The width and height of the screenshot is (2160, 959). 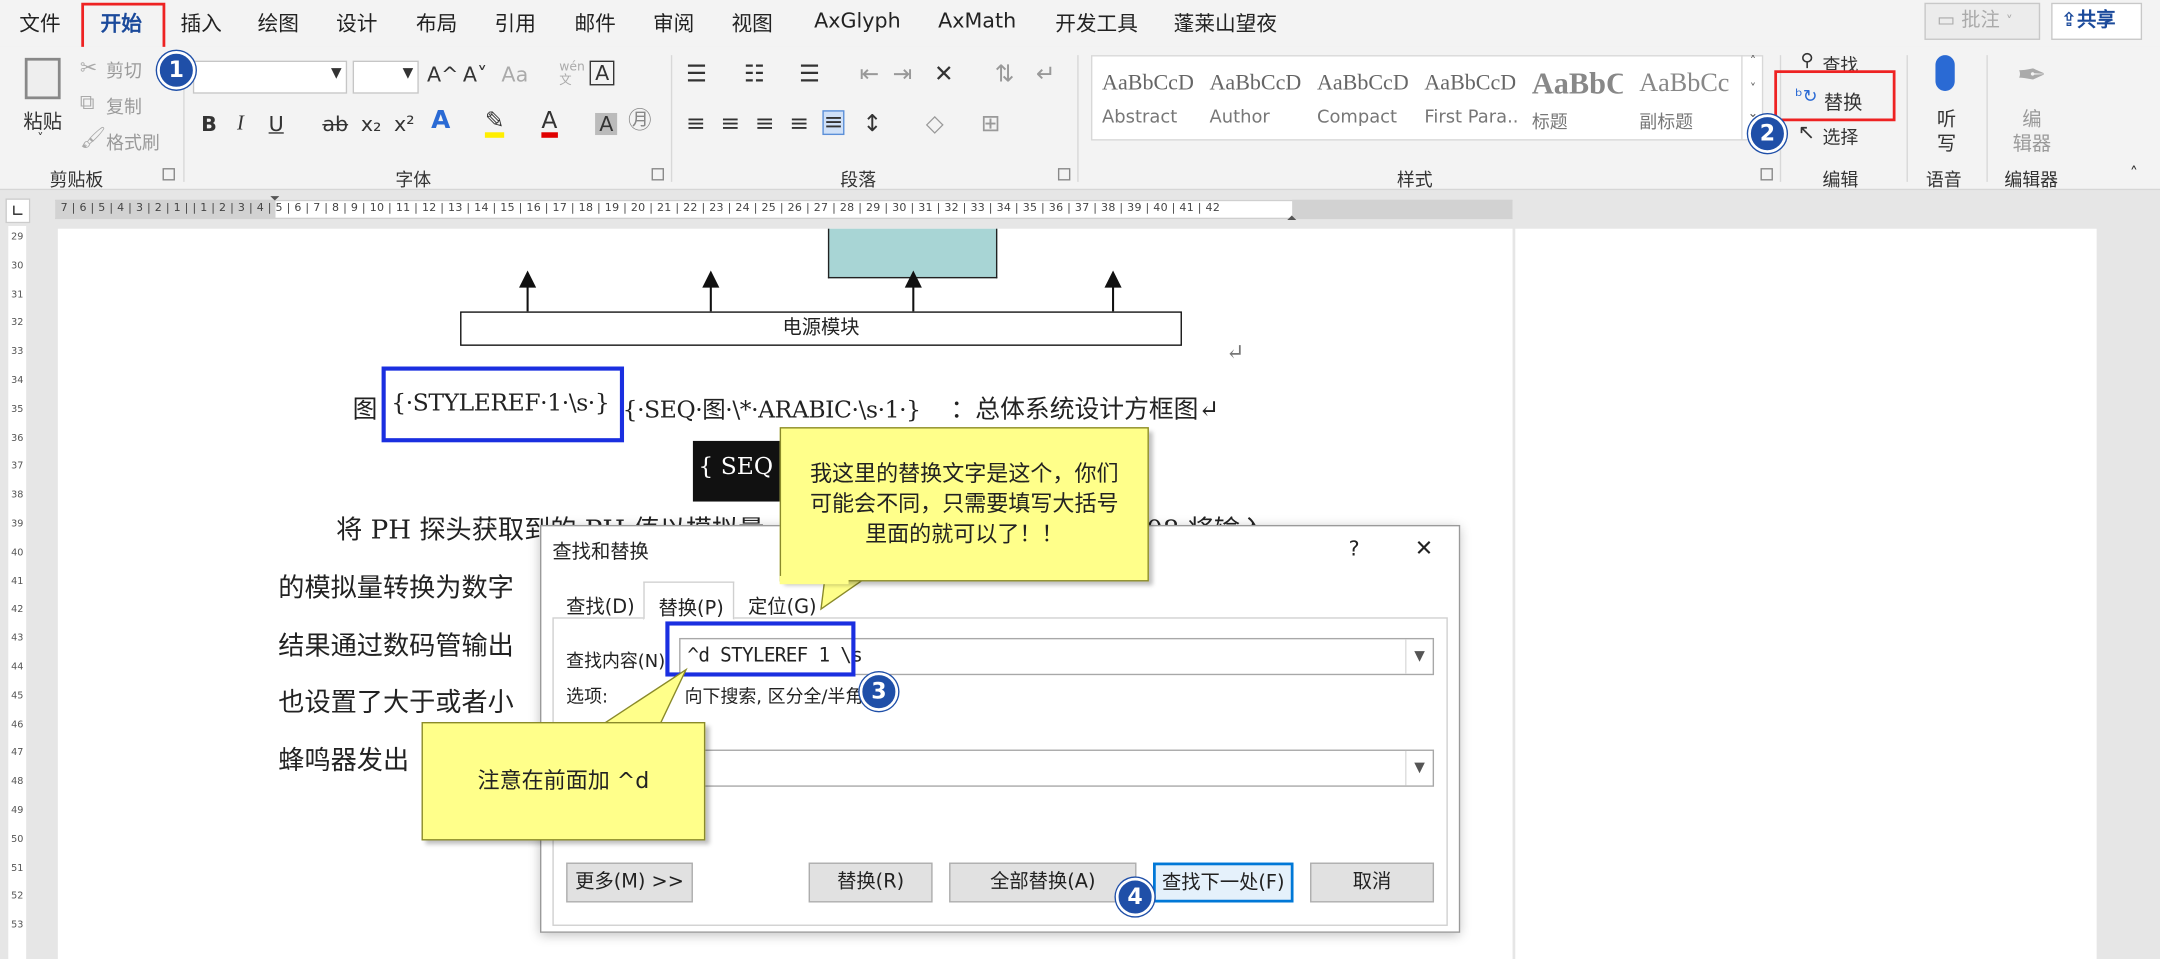 What do you see at coordinates (17, 753) in the screenshot?
I see `vertical-ruler-number: 47` at bounding box center [17, 753].